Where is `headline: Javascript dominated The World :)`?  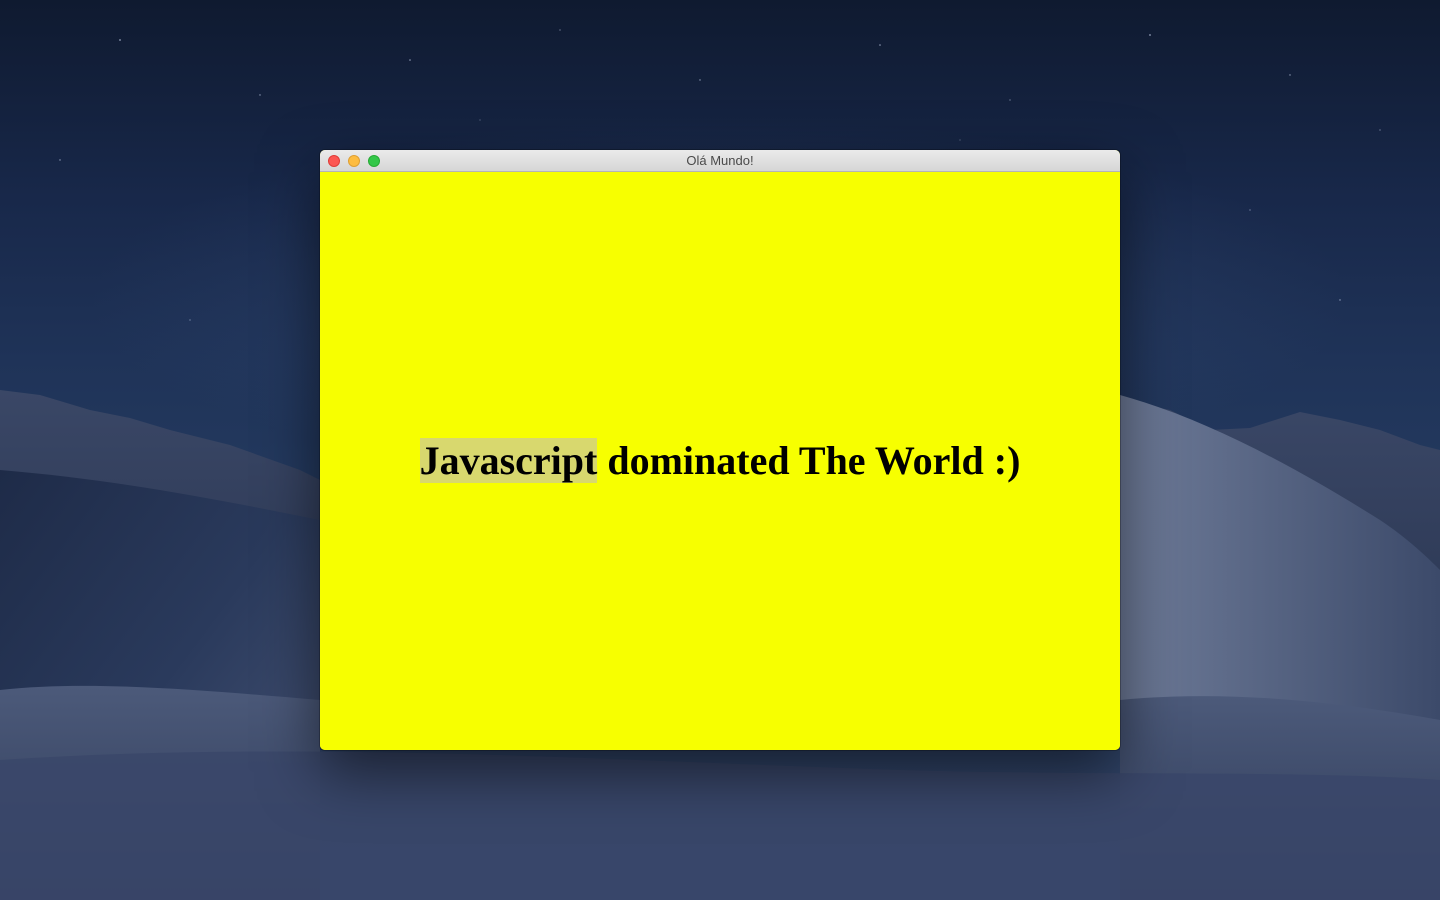 headline: Javascript dominated The World :) is located at coordinates (720, 461).